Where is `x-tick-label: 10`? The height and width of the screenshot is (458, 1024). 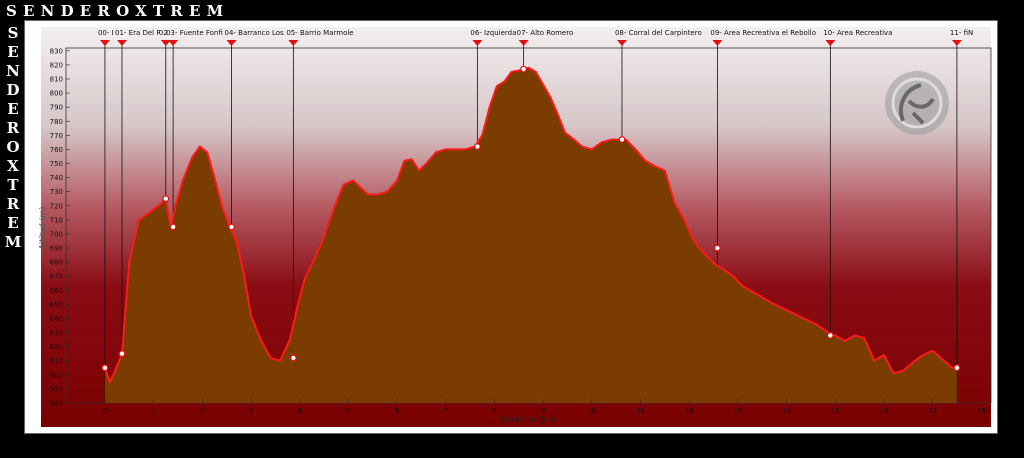 x-tick-label: 10 is located at coordinates (591, 411).